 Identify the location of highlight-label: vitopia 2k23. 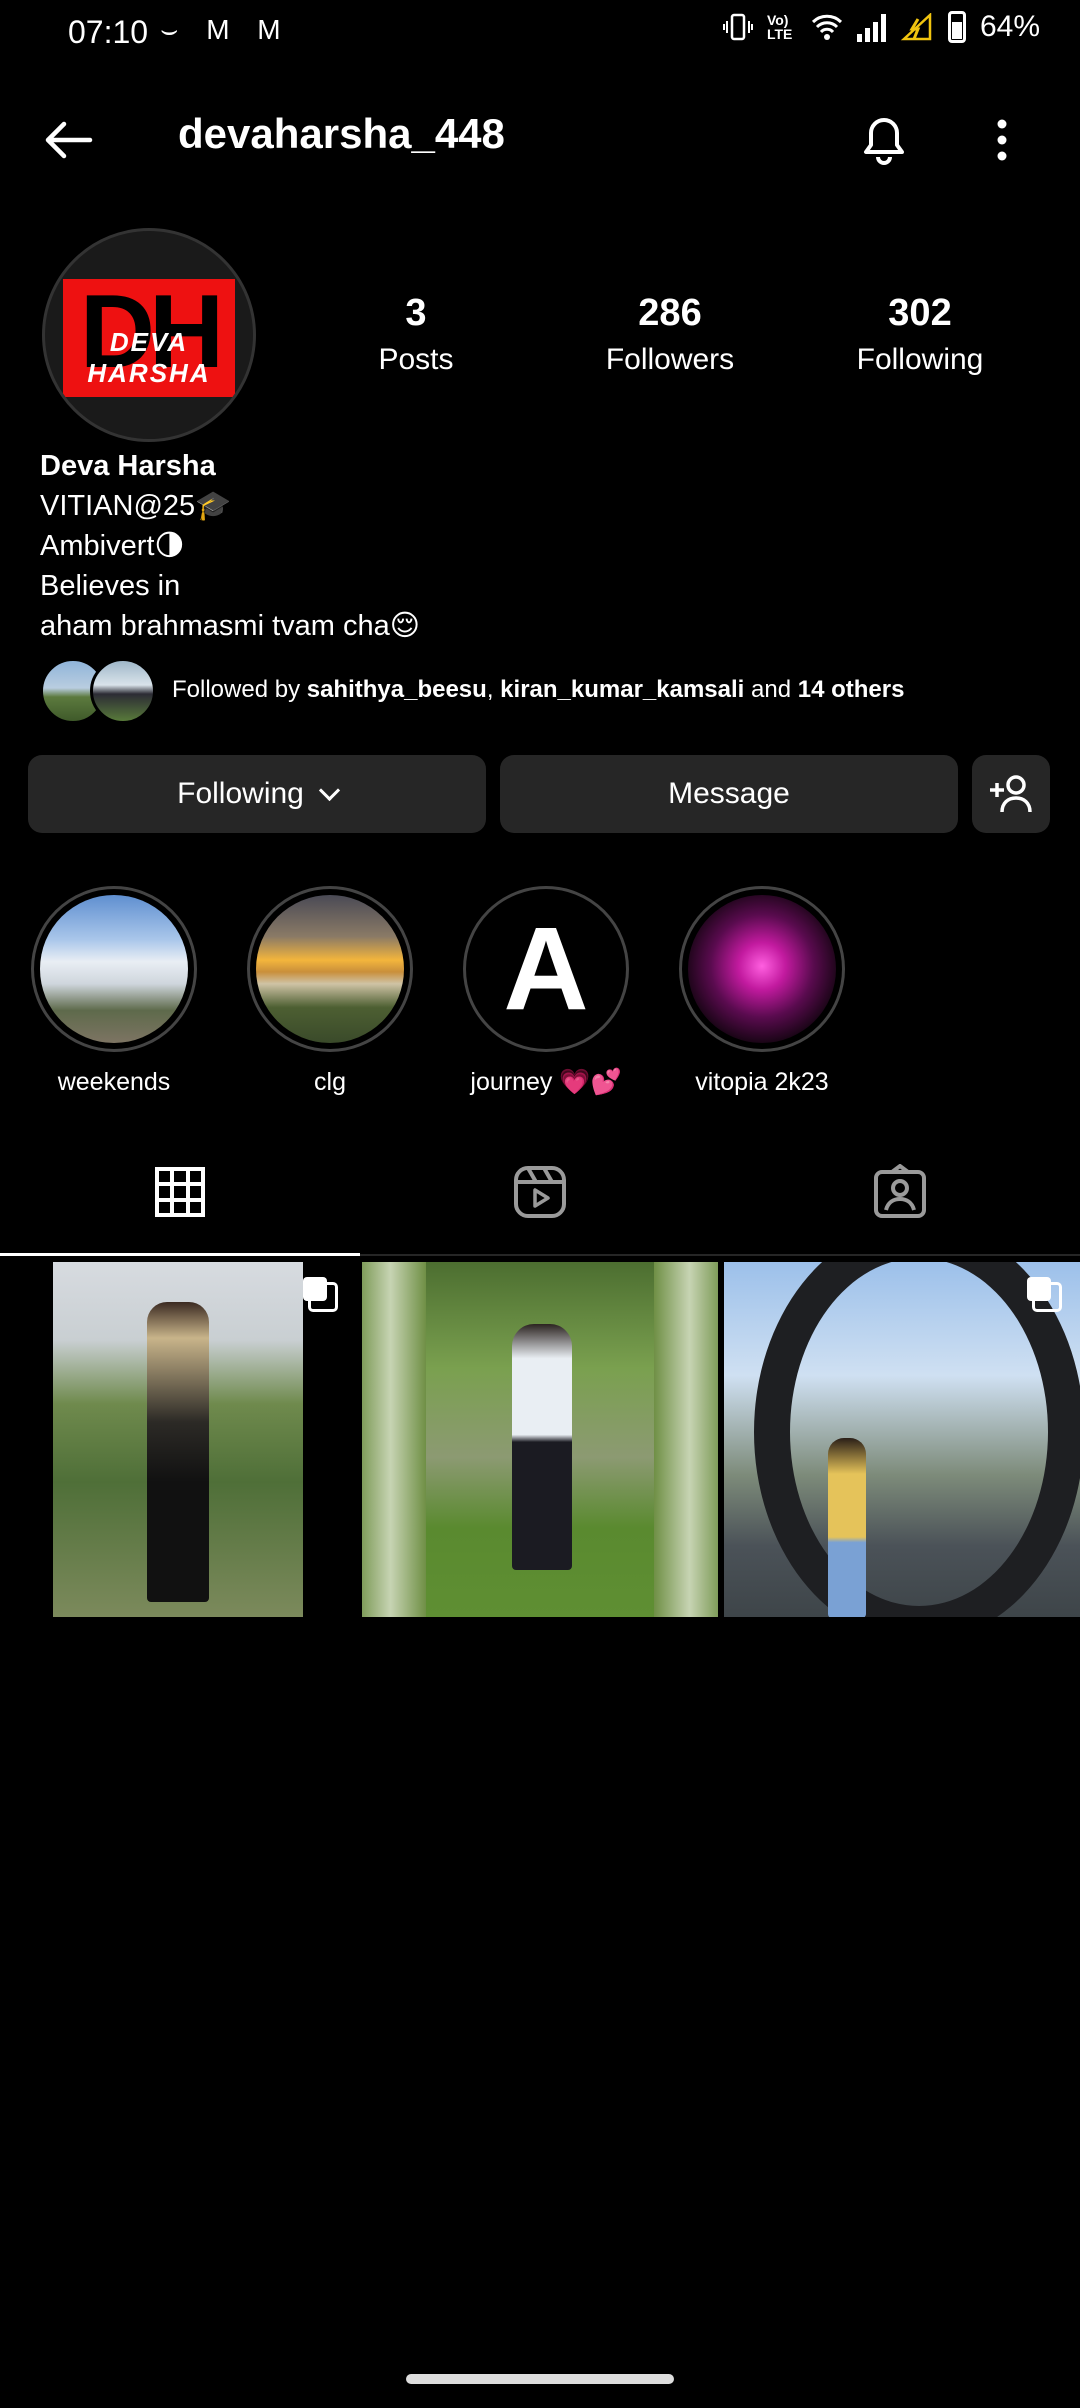
(762, 1082).